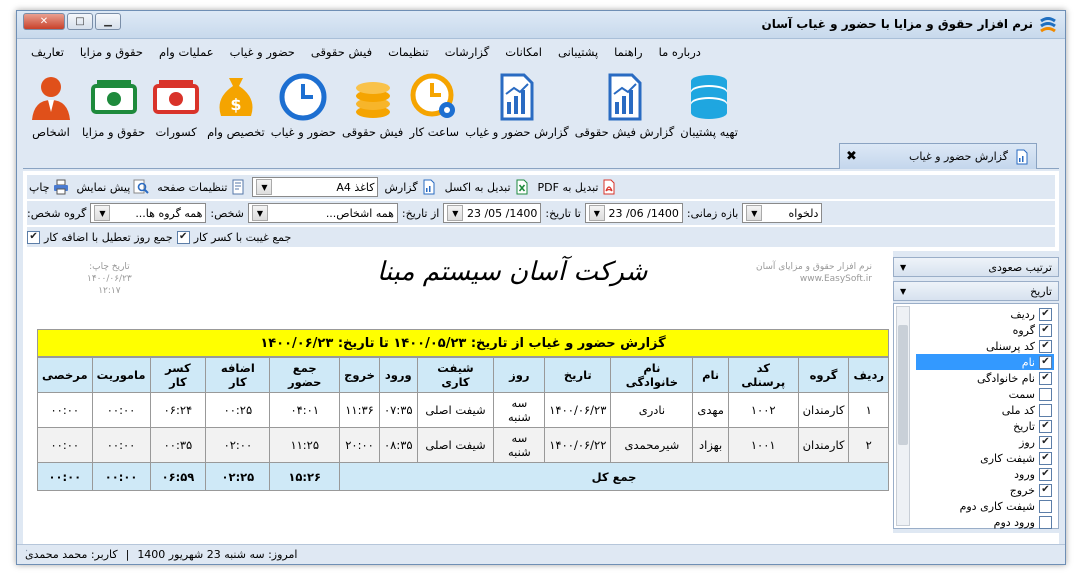 The image size is (1081, 581). I want to click on page-settings-button: تنظیمات صفحه, so click(201, 187).